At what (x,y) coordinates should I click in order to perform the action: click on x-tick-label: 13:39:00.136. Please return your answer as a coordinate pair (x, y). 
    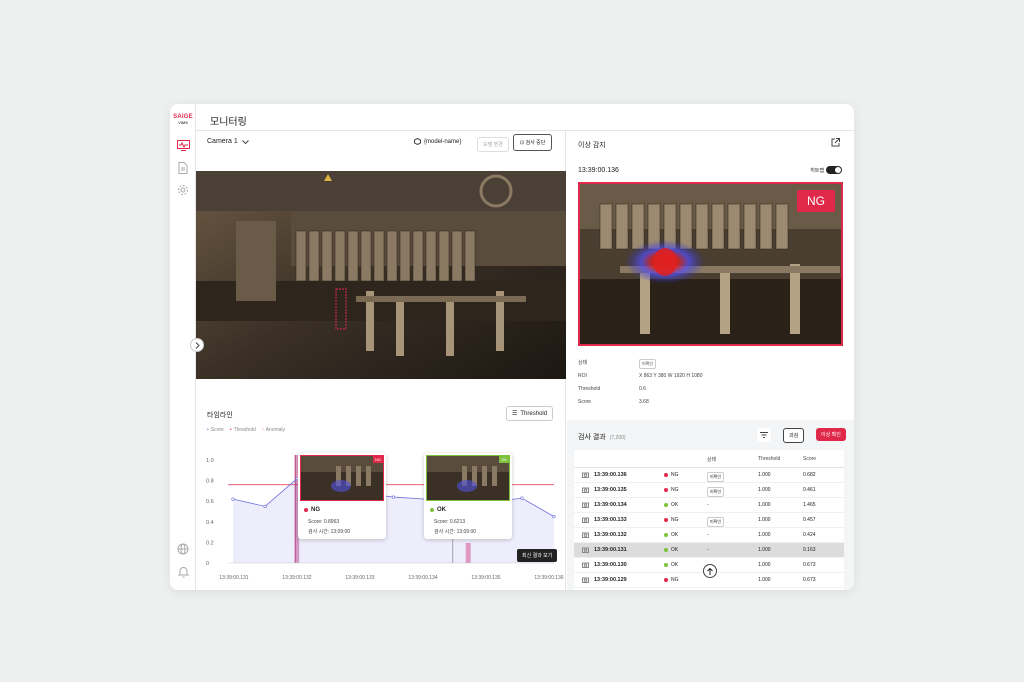
    Looking at the image, I should click on (548, 578).